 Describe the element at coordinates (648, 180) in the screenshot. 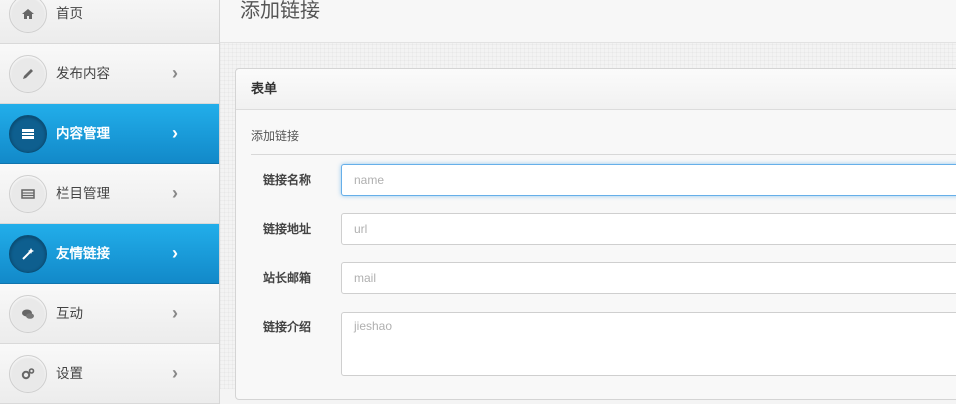

I see `link-name-input` at that location.